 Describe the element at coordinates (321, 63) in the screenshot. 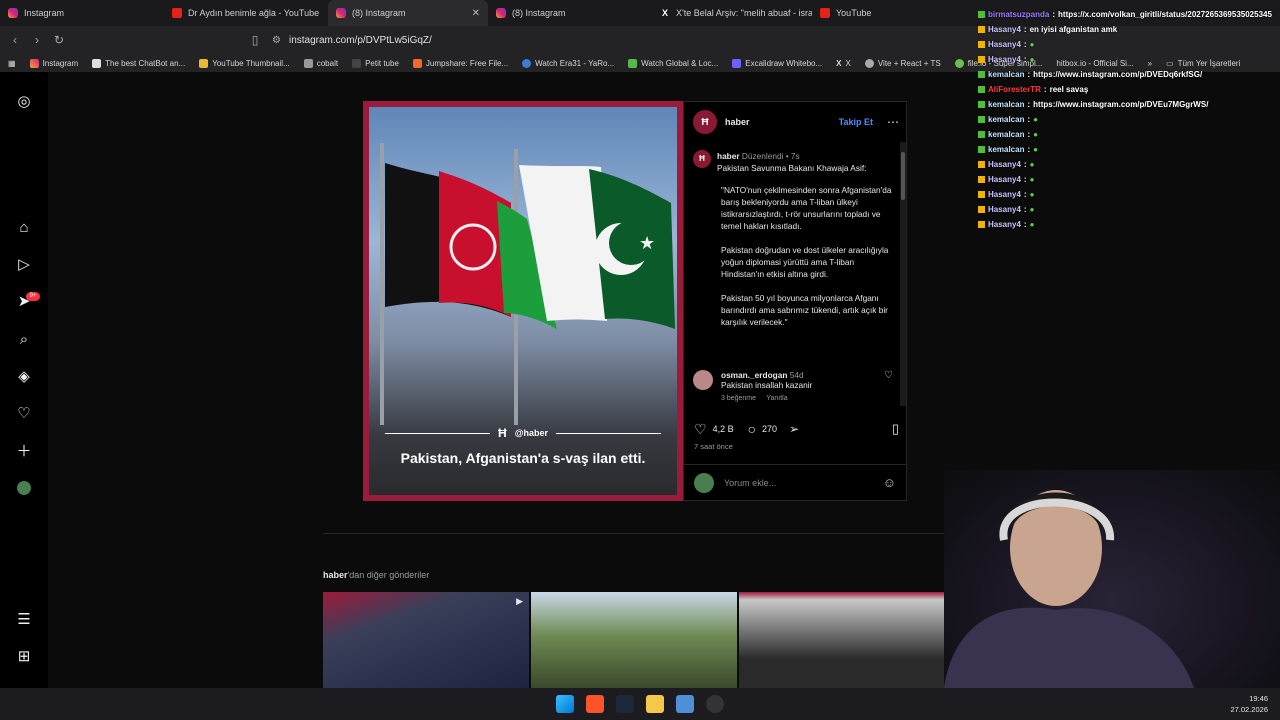

I see `bookmark-cobalt: cobalt` at that location.